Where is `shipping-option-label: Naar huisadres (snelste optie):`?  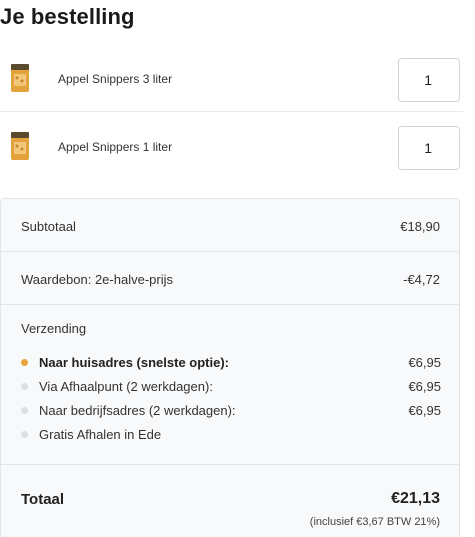 shipping-option-label: Naar huisadres (snelste optie): is located at coordinates (134, 362).